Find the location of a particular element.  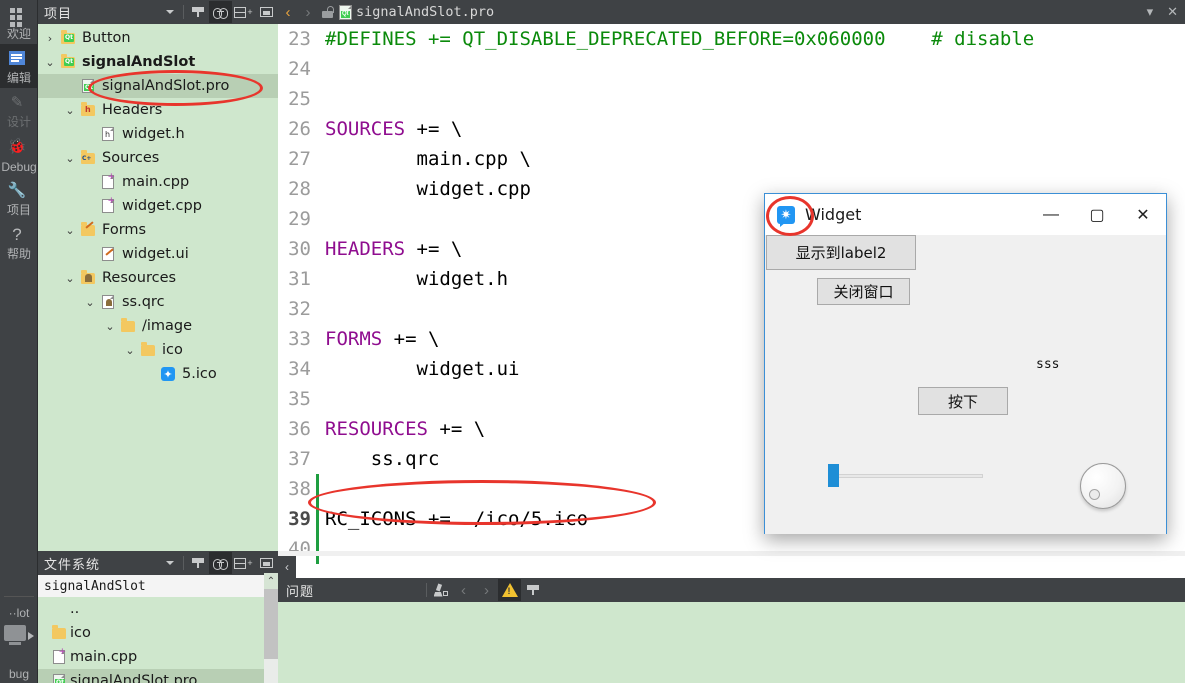

run-target-button is located at coordinates (19, 641).